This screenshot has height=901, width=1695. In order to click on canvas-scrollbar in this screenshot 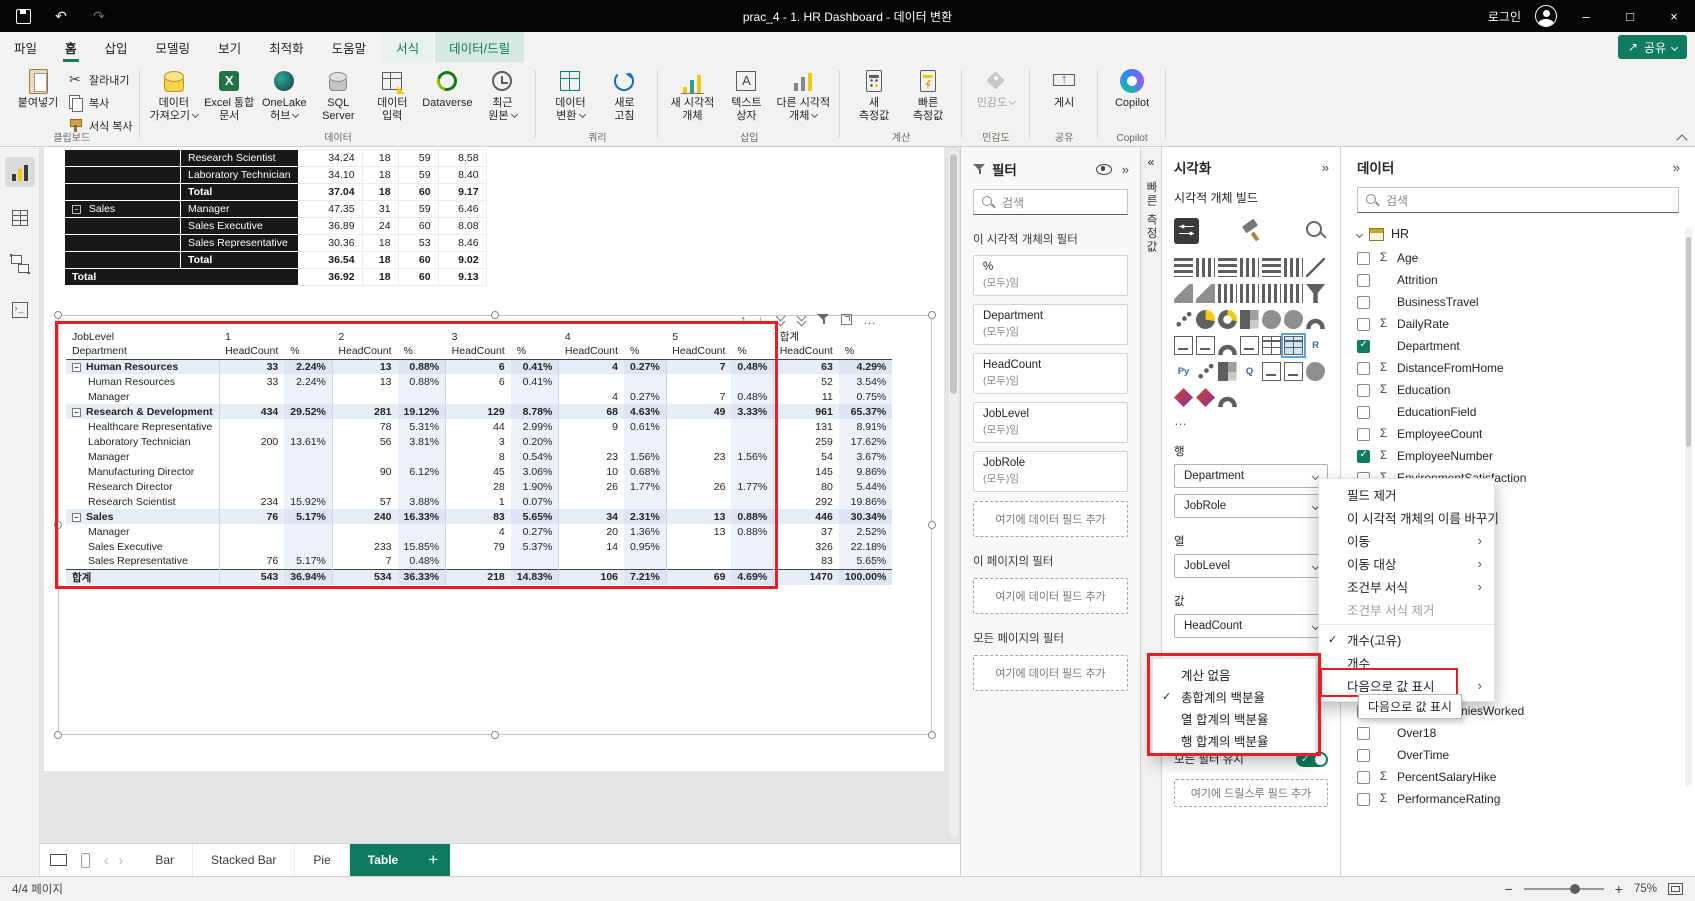, I will do `click(953, 493)`.